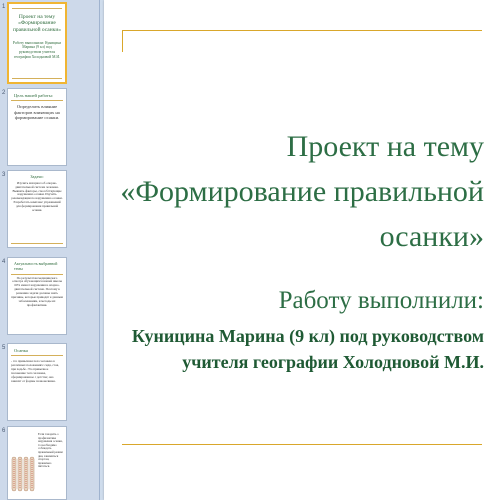 This screenshot has height=500, width=500. I want to click on thumbnail-number: 2, so click(4, 93).